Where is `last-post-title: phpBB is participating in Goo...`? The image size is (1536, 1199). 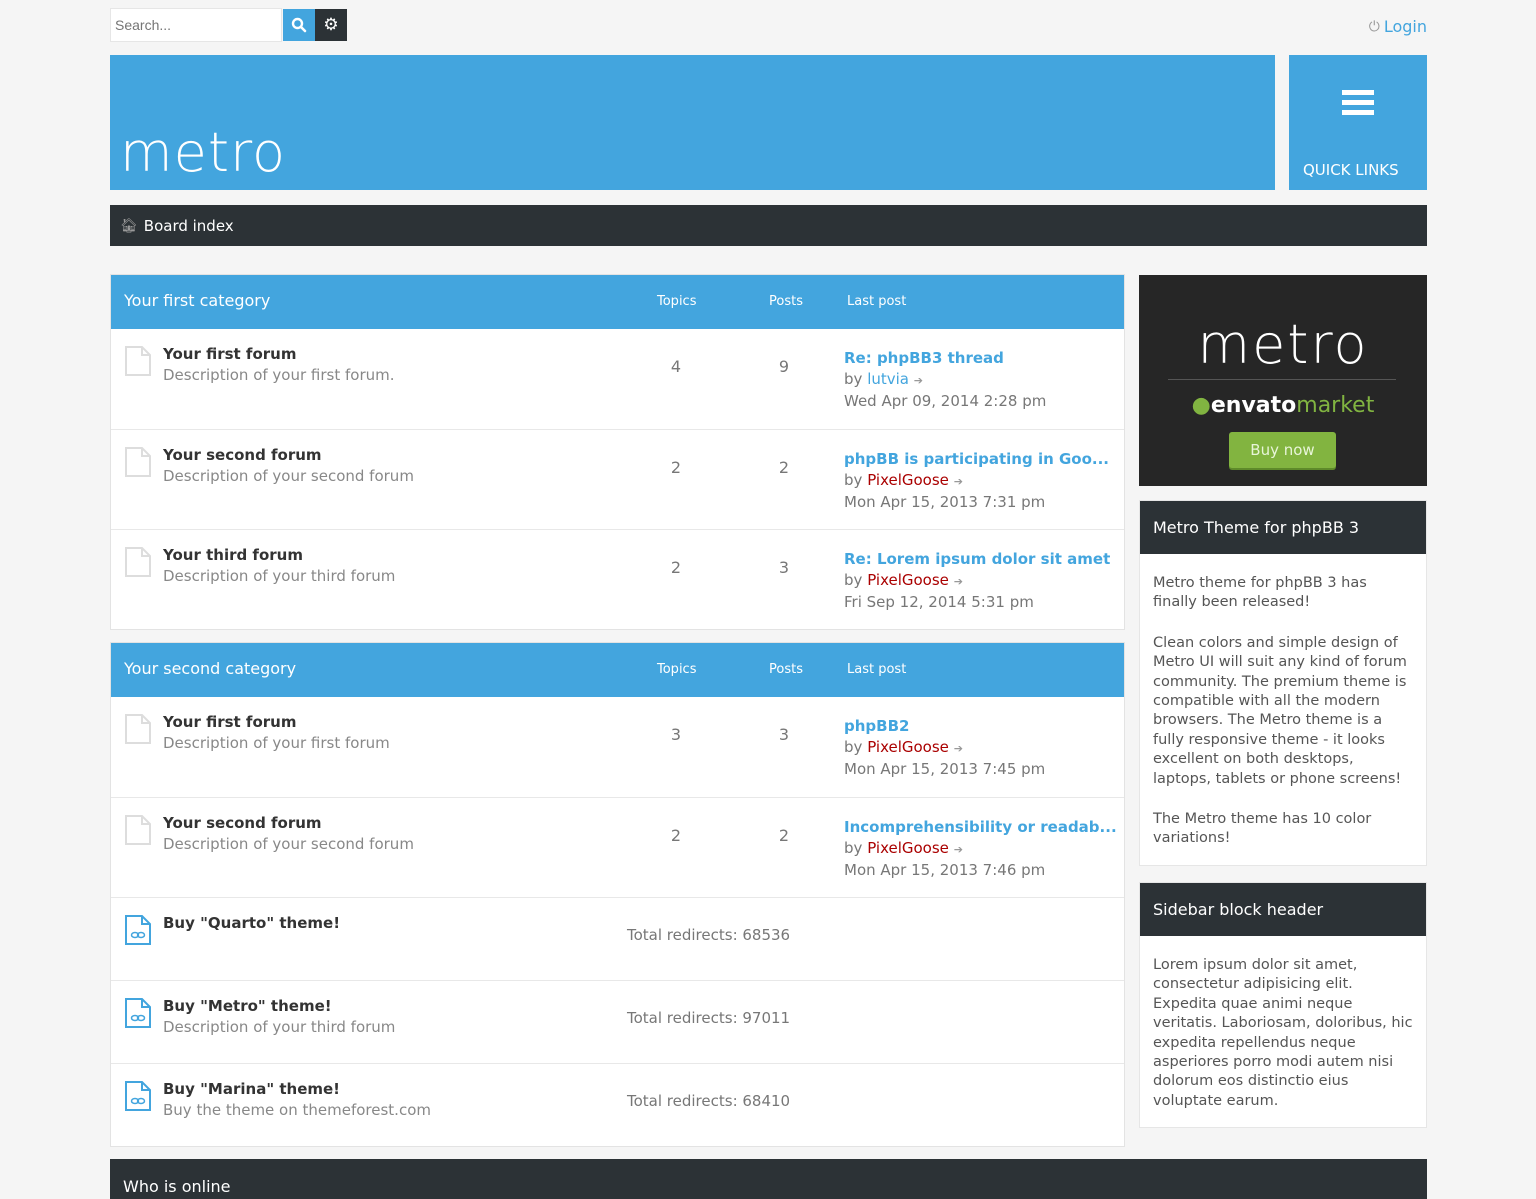 last-post-title: phpBB is participating in Goo... is located at coordinates (976, 459).